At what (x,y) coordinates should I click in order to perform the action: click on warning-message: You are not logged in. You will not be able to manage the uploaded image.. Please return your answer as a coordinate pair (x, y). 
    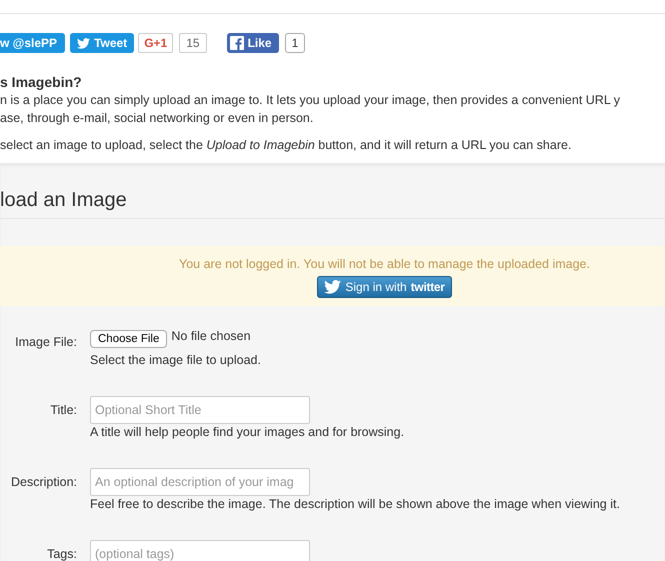
    Looking at the image, I should click on (384, 264).